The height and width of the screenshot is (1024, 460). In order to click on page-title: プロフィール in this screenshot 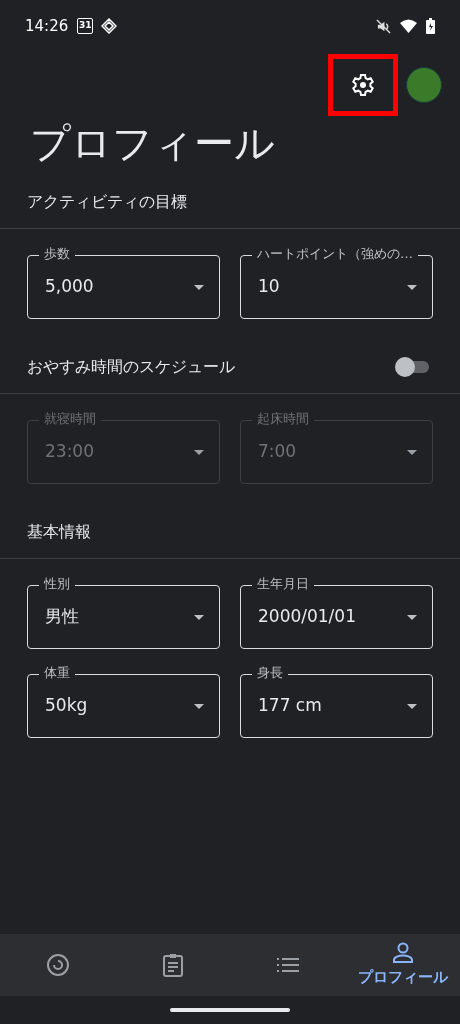, I will do `click(152, 143)`.